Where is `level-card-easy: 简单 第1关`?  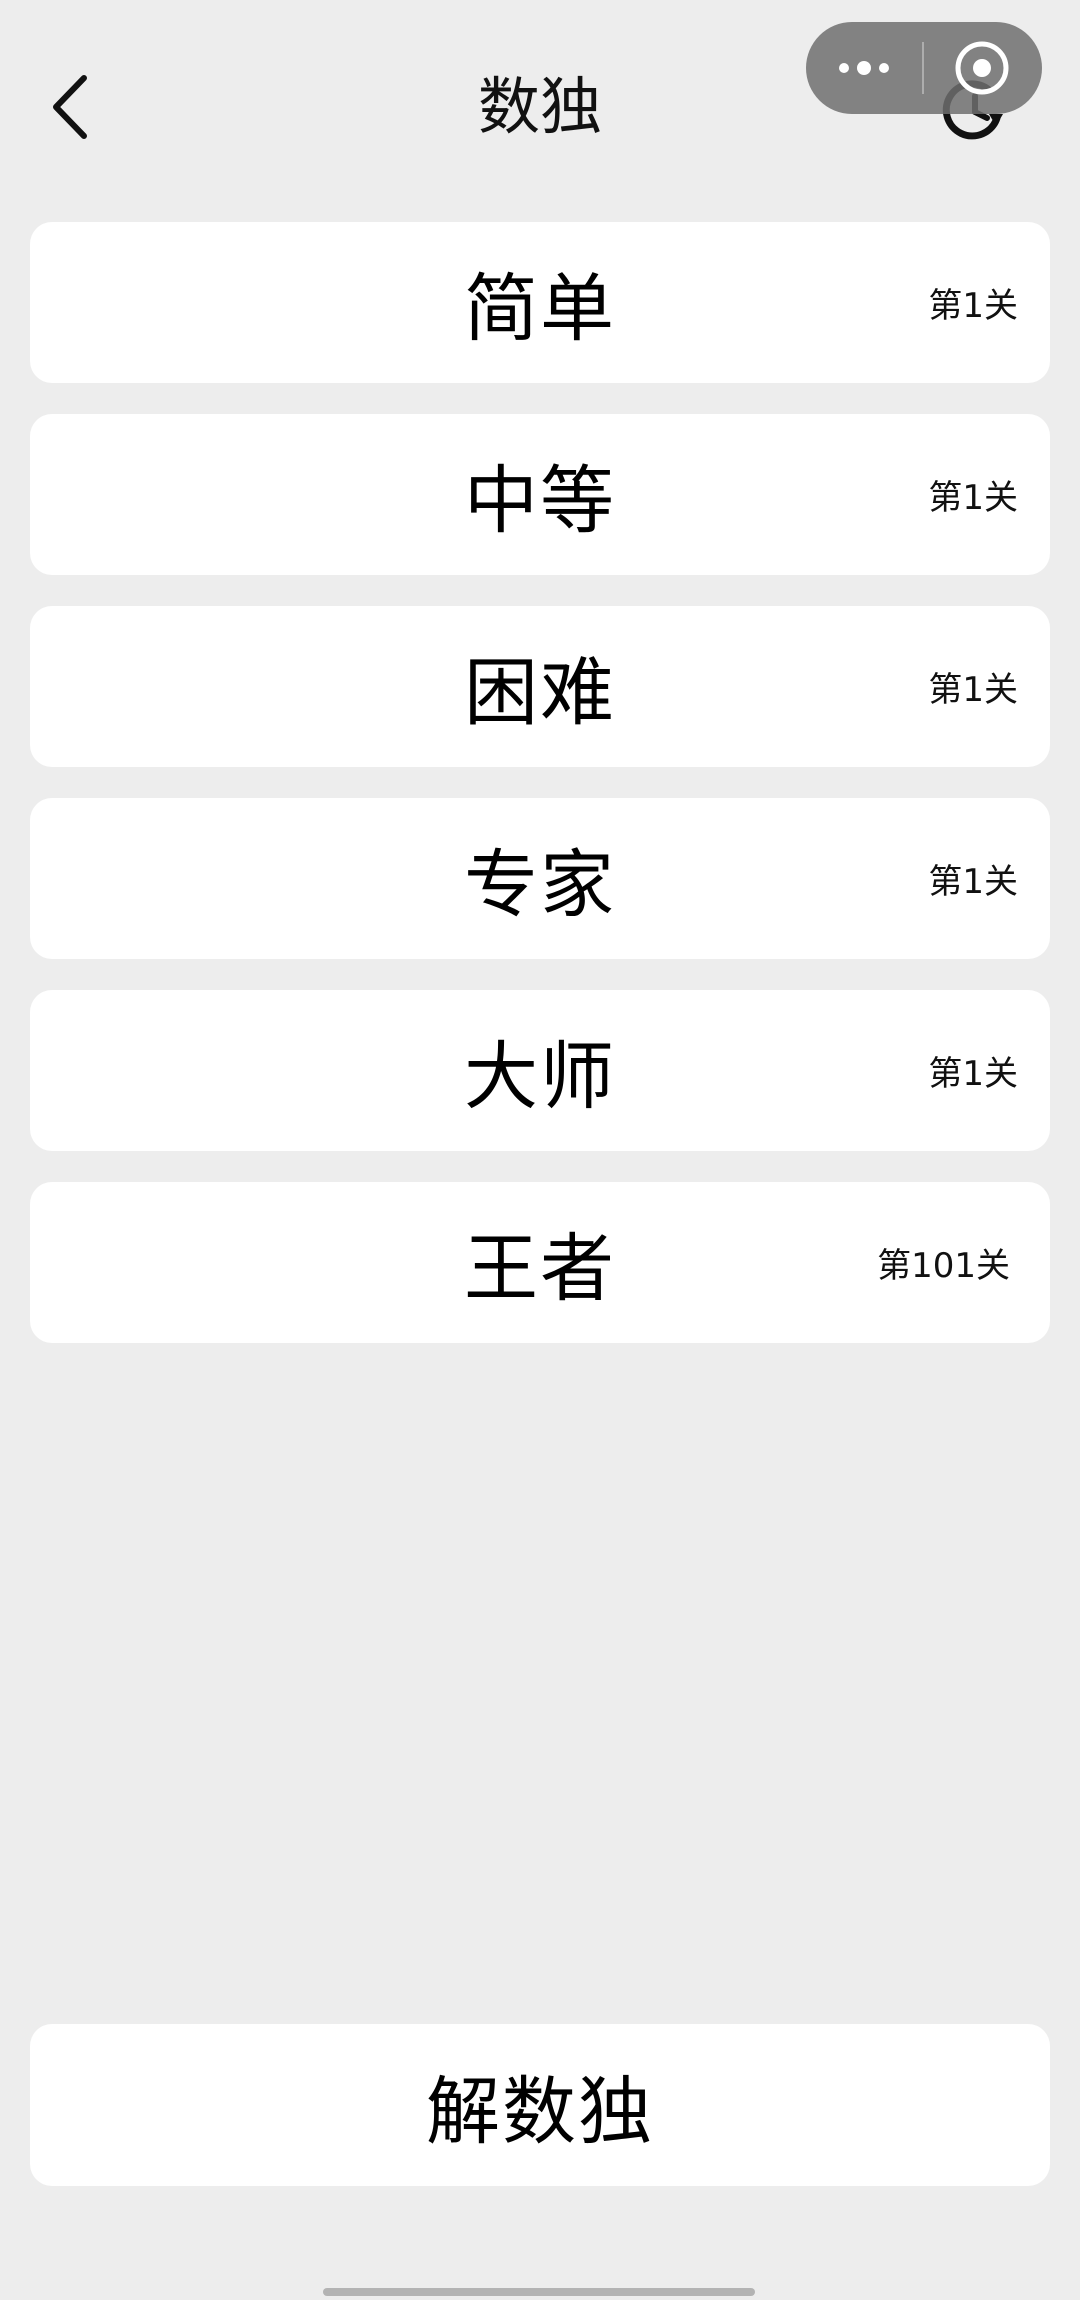 level-card-easy: 简单 第1关 is located at coordinates (540, 302).